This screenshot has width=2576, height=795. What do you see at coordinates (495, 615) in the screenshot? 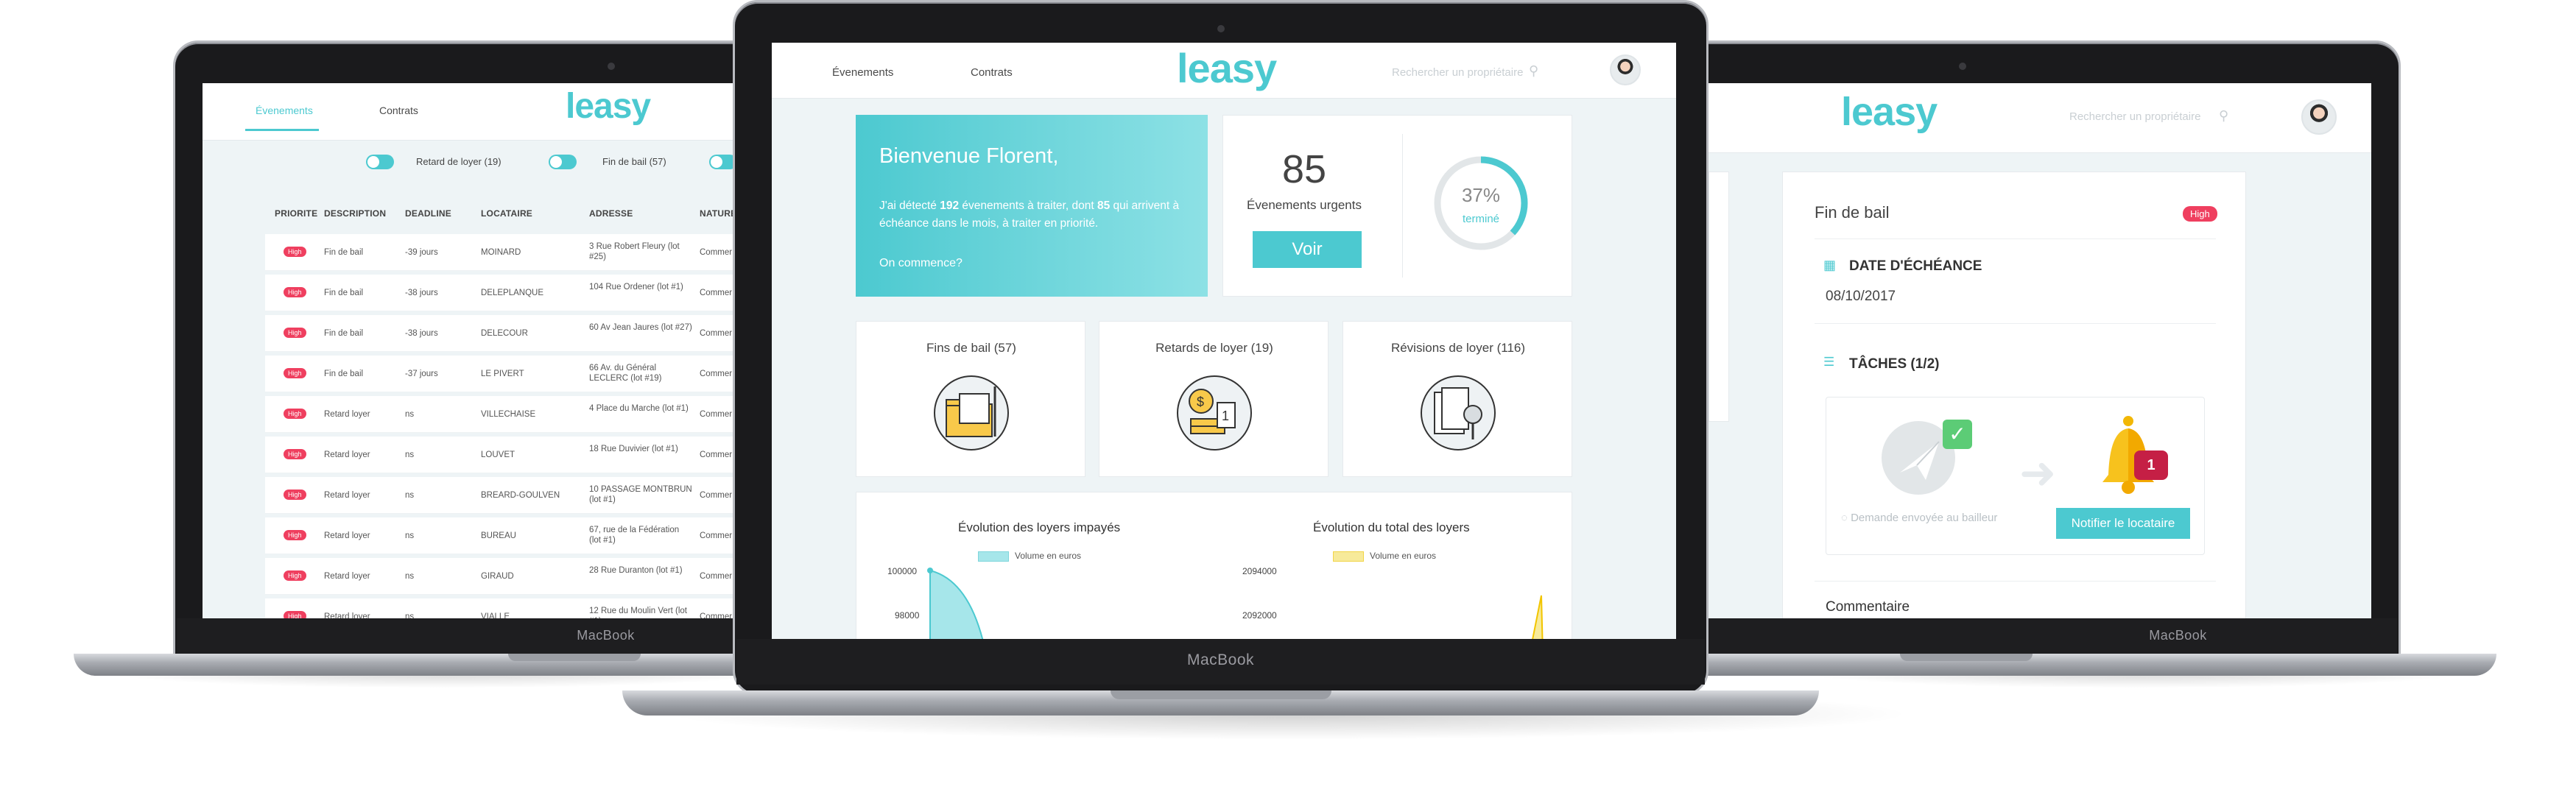
I see `cell-tenant: VIALLE` at bounding box center [495, 615].